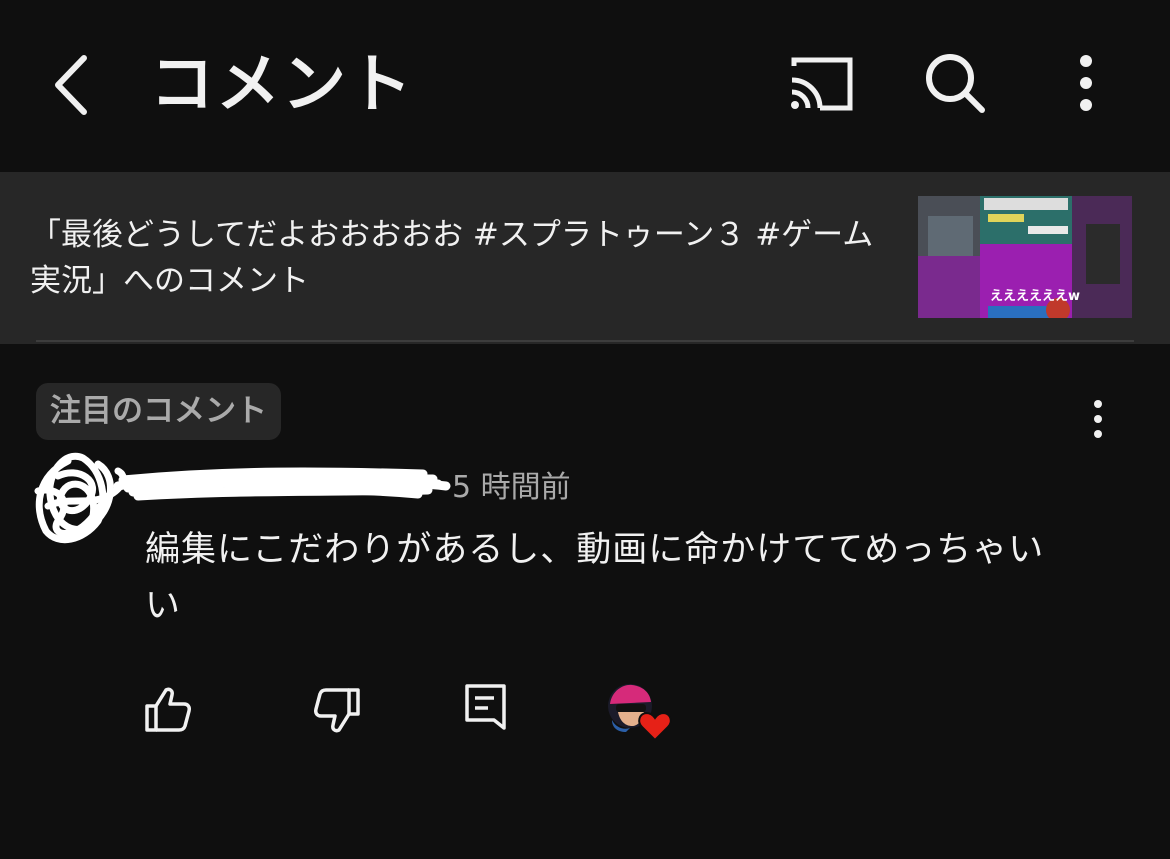 This screenshot has height=859, width=1170. Describe the element at coordinates (71, 85) in the screenshot. I see `back-arrow-icon` at that location.